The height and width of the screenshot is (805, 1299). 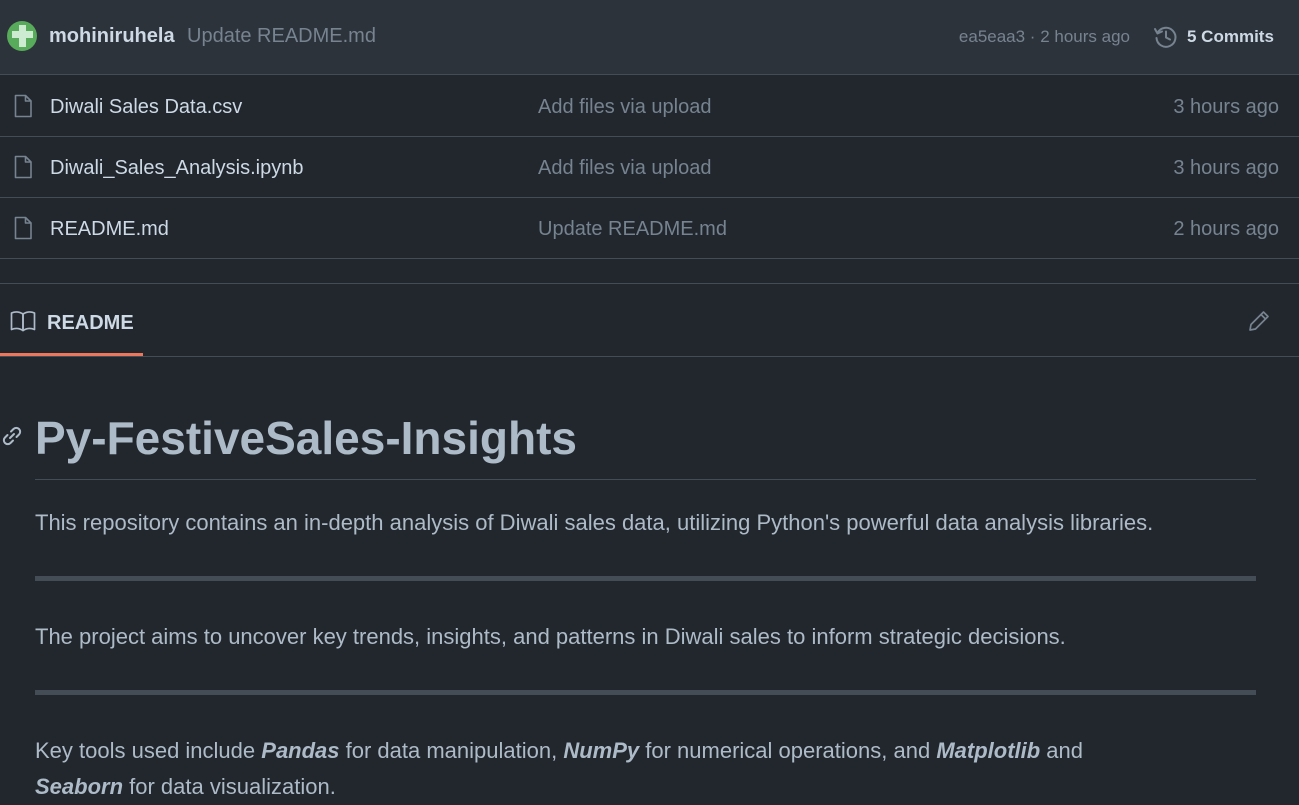 What do you see at coordinates (1226, 229) in the screenshot?
I see `file-updated-time: 2 hours ago` at bounding box center [1226, 229].